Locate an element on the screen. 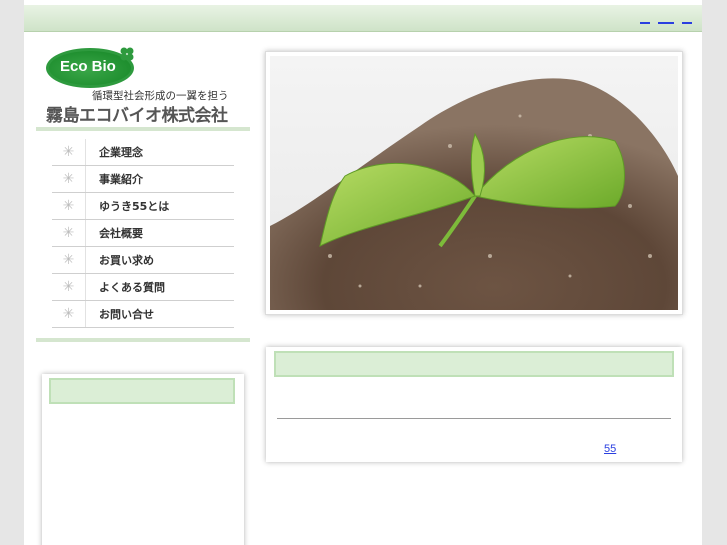  nav-item-business: ✳ 事業紹介 is located at coordinates (143, 179).